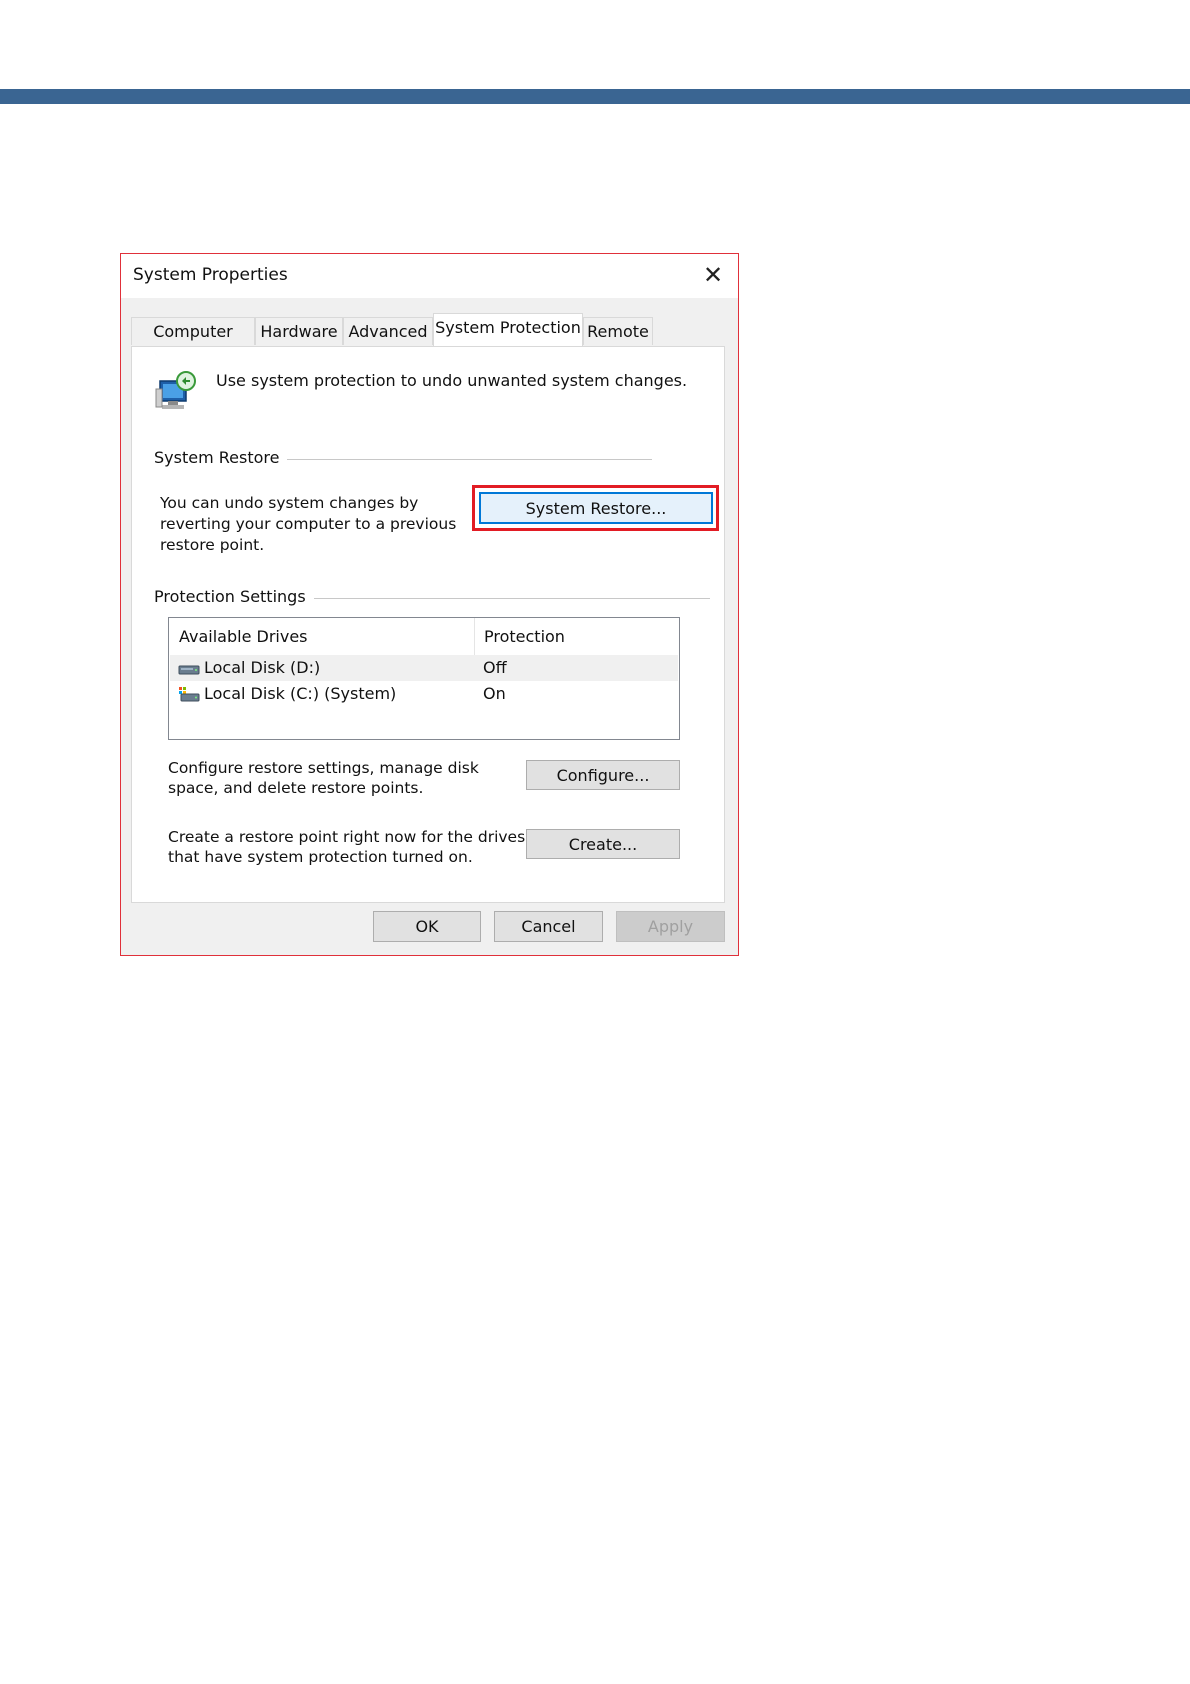 This screenshot has height=1684, width=1190. What do you see at coordinates (424, 694) in the screenshot?
I see `table-row: Local Disk (C:) (System) On` at bounding box center [424, 694].